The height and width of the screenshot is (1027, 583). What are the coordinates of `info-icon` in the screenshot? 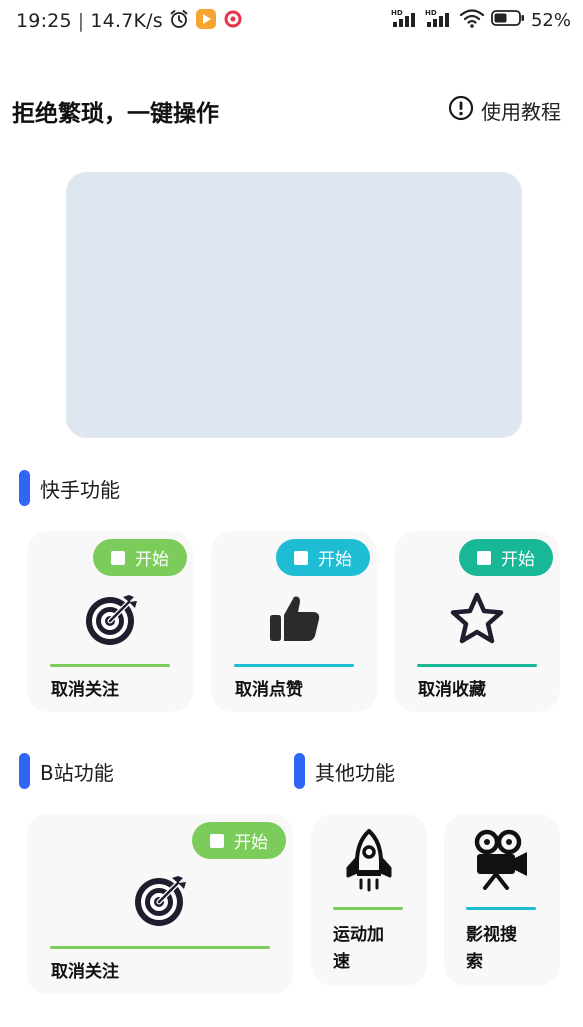 It's located at (461, 110).